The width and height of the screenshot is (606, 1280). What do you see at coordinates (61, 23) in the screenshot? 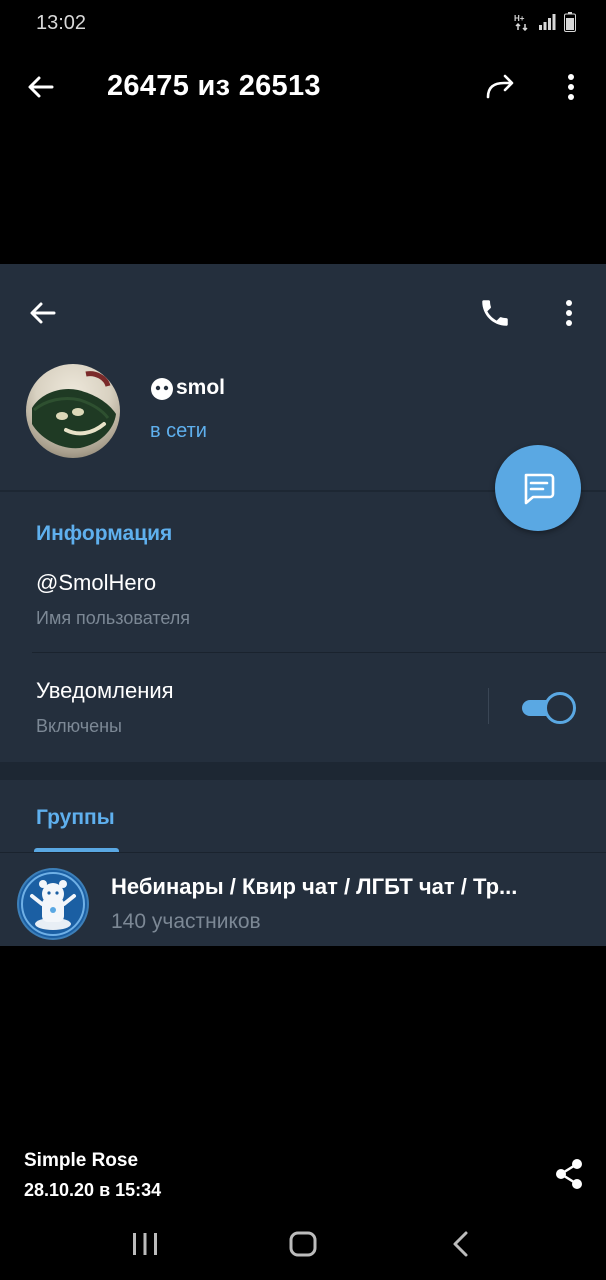
I see `status-time: 13:02` at bounding box center [61, 23].